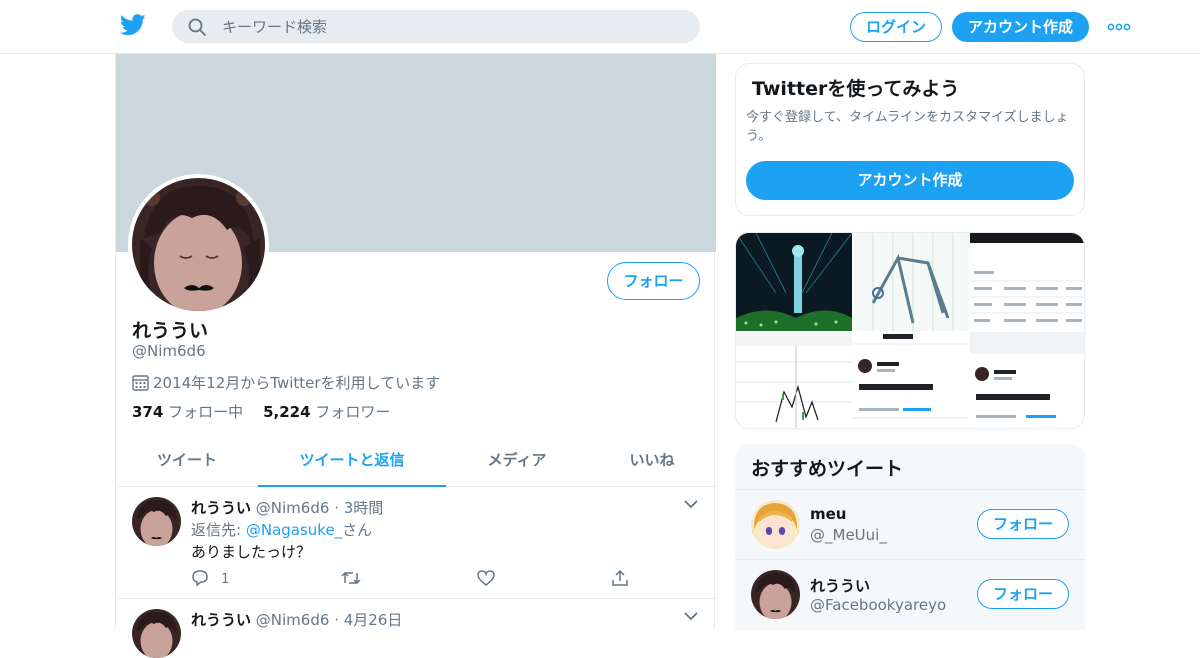 The height and width of the screenshot is (658, 1200). What do you see at coordinates (911, 282) in the screenshot?
I see `media-thumb-sketch` at bounding box center [911, 282].